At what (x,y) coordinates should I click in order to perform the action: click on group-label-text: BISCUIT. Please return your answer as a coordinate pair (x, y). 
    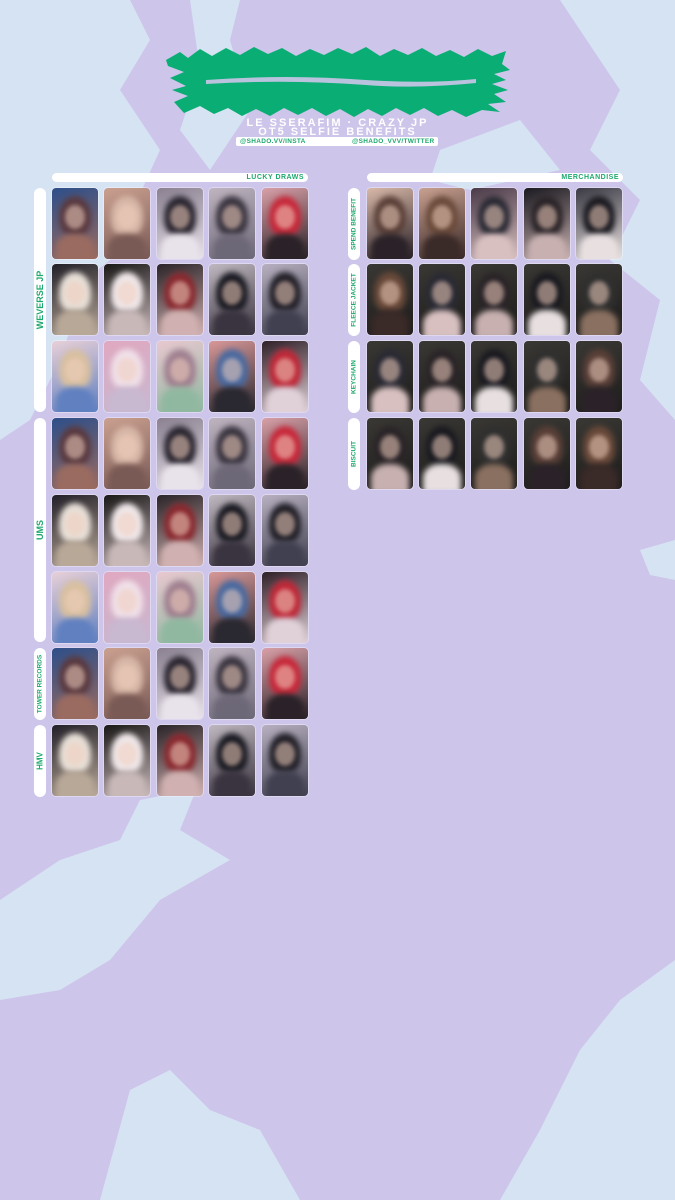
    Looking at the image, I should click on (354, 454).